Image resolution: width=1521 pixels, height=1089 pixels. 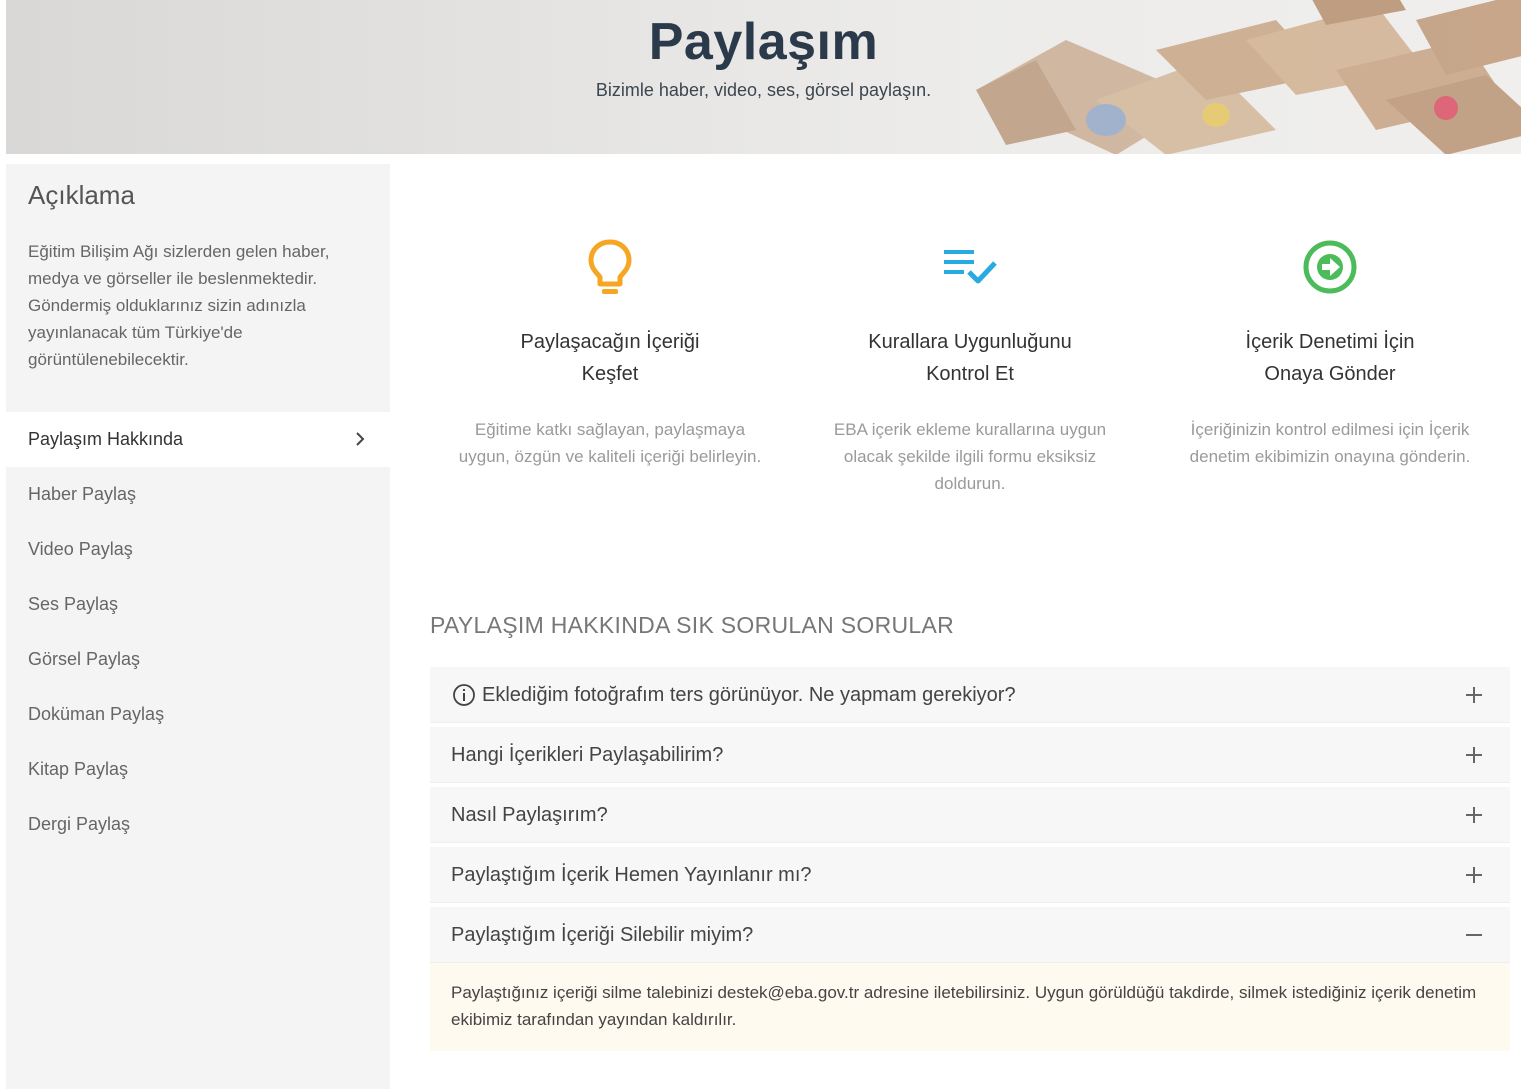 What do you see at coordinates (587, 755) in the screenshot?
I see `faq-question: Hangi İçerikleri Paylaşabilirim?` at bounding box center [587, 755].